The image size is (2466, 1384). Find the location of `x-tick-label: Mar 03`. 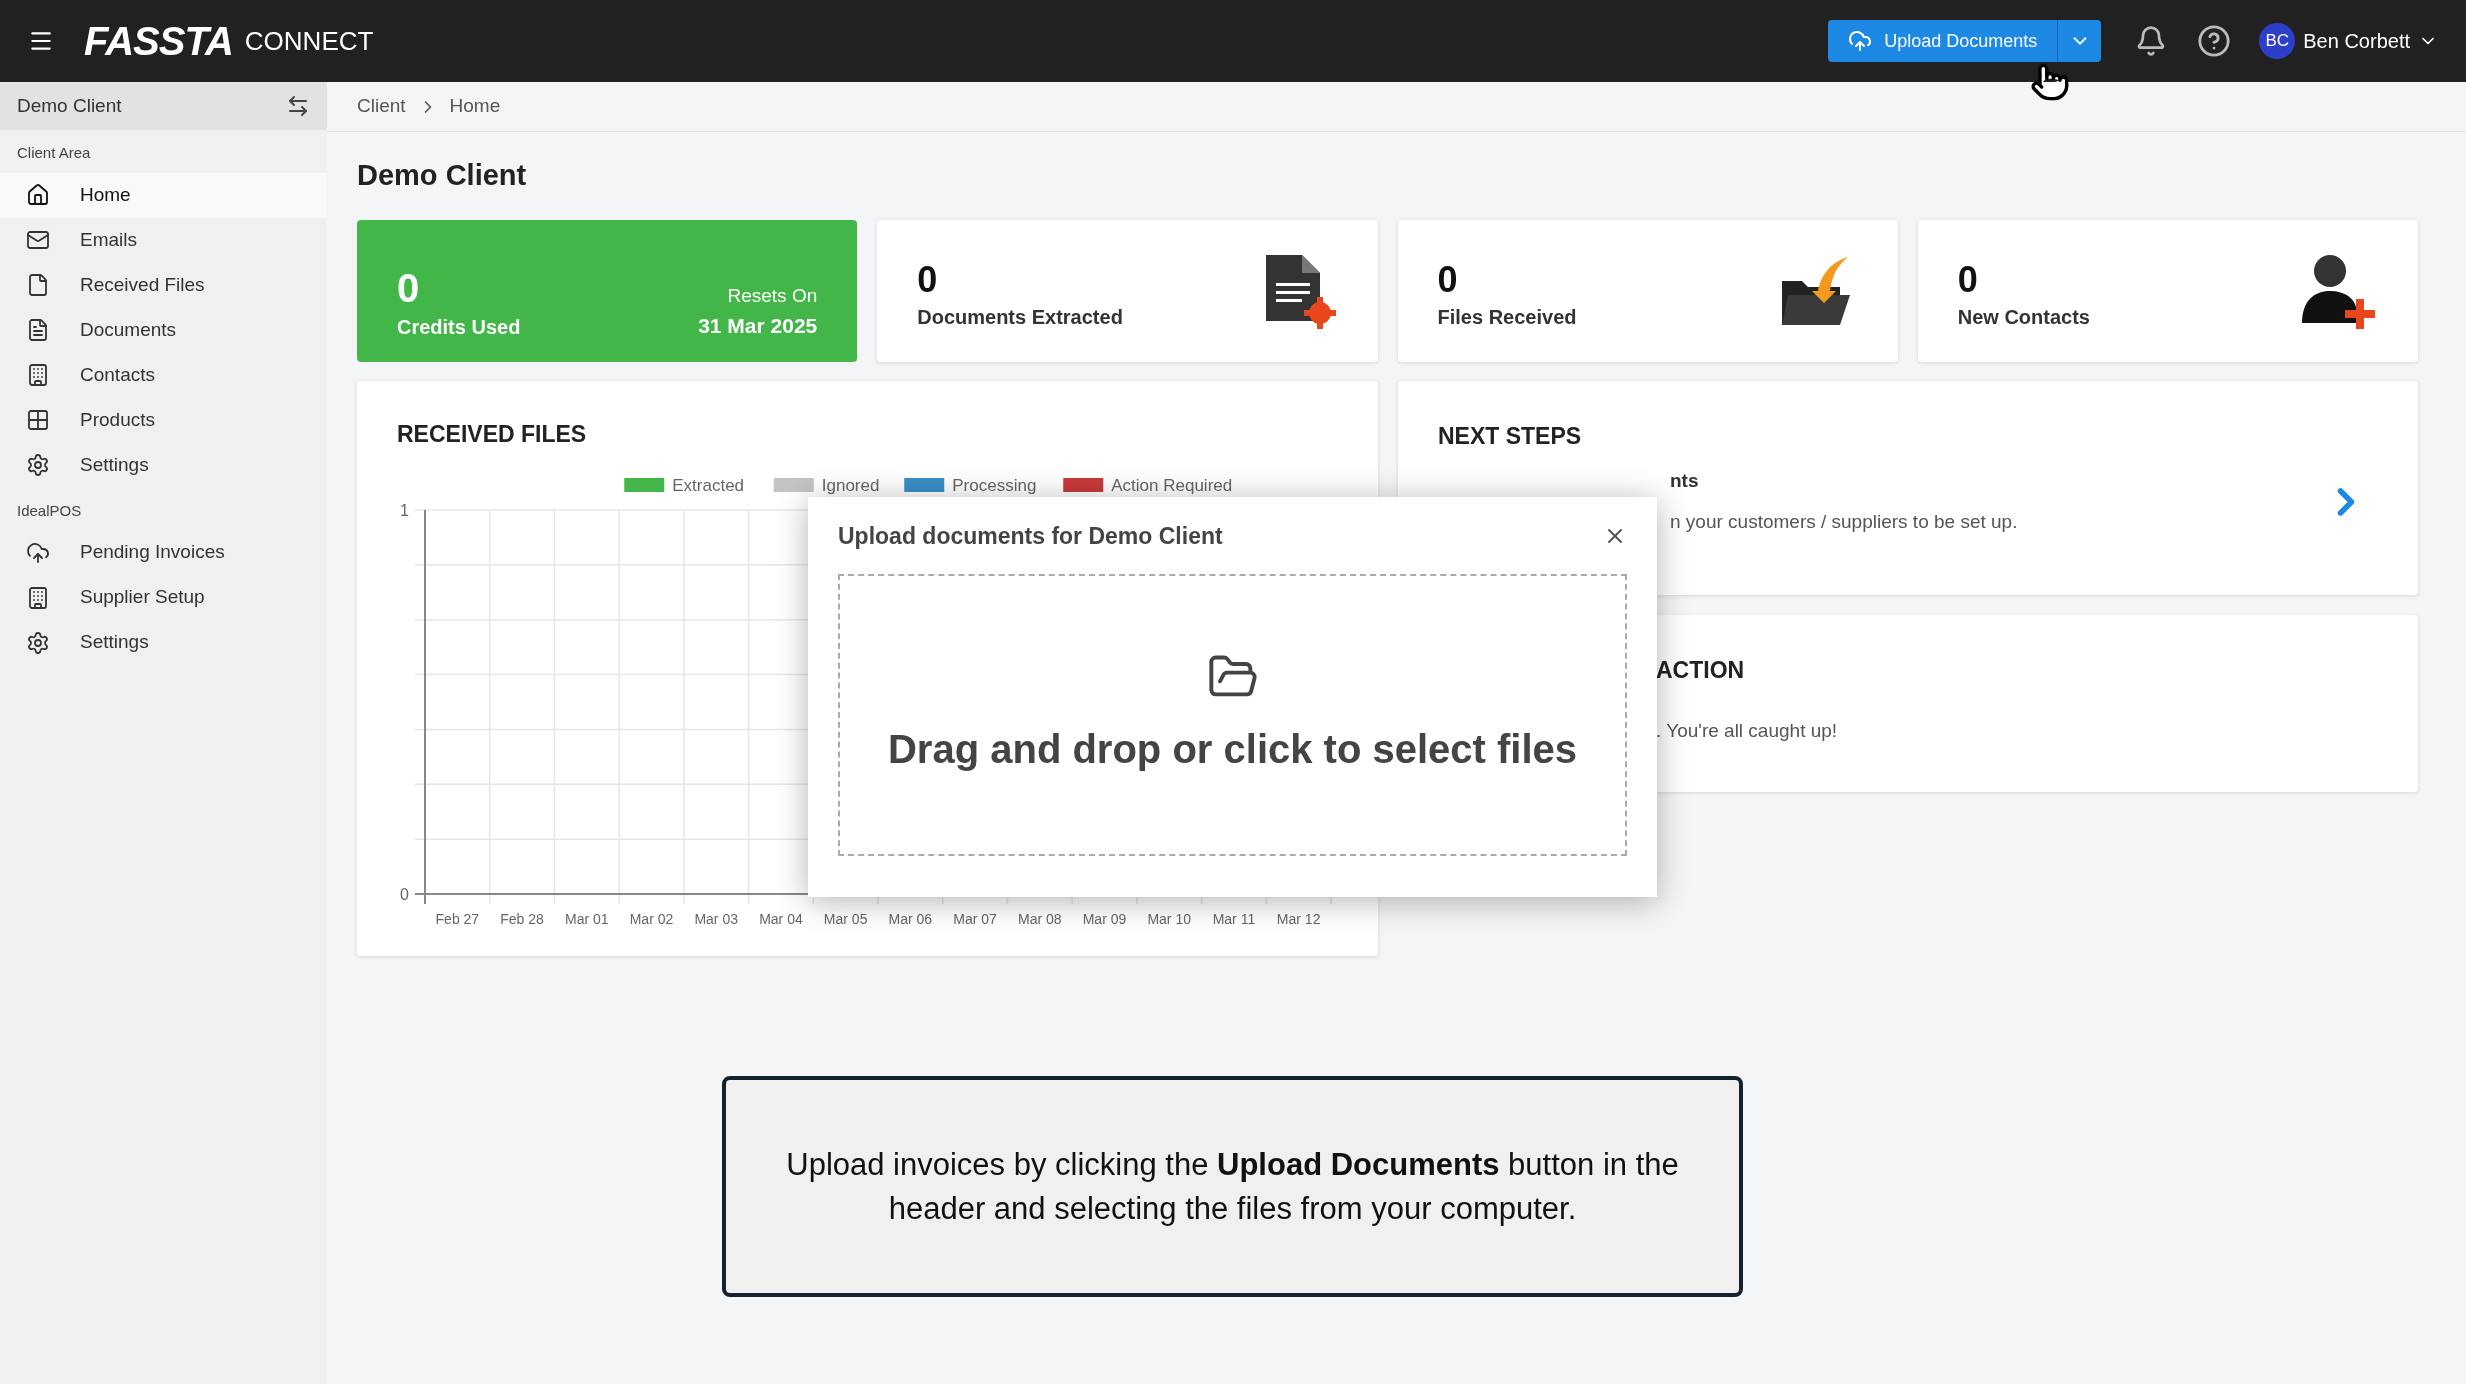

x-tick-label: Mar 03 is located at coordinates (716, 918).